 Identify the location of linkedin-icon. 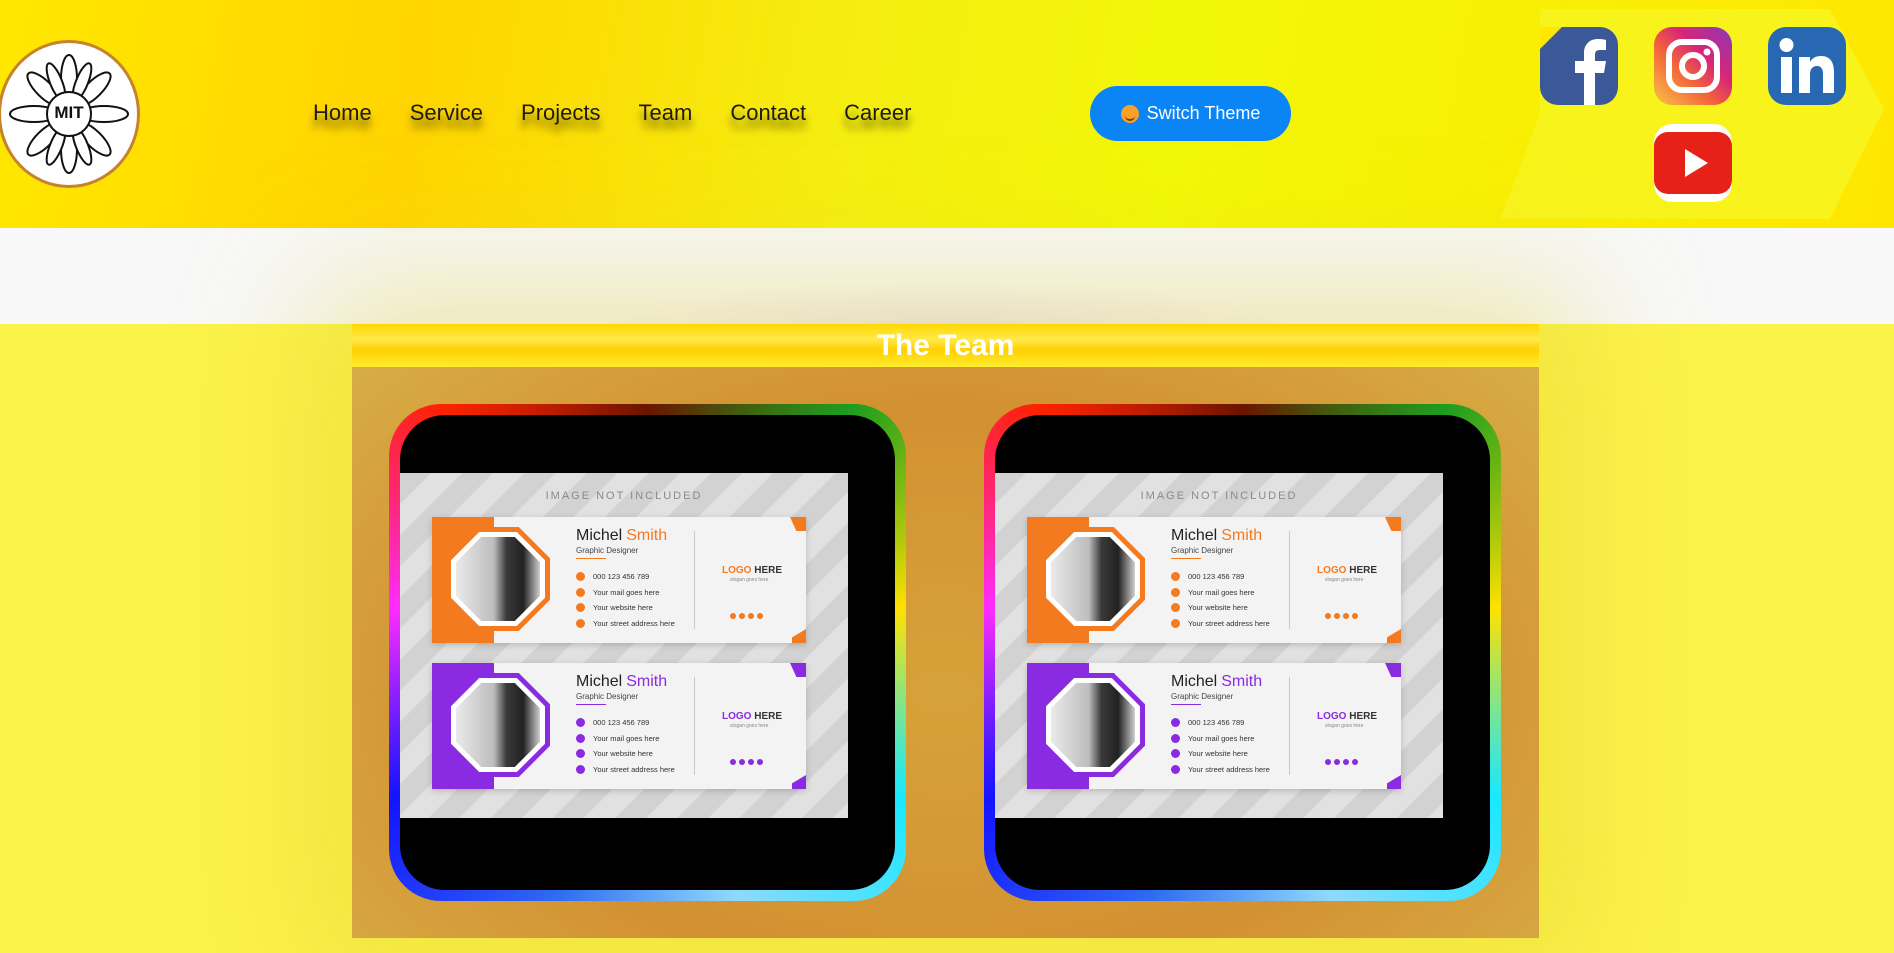
(1807, 66).